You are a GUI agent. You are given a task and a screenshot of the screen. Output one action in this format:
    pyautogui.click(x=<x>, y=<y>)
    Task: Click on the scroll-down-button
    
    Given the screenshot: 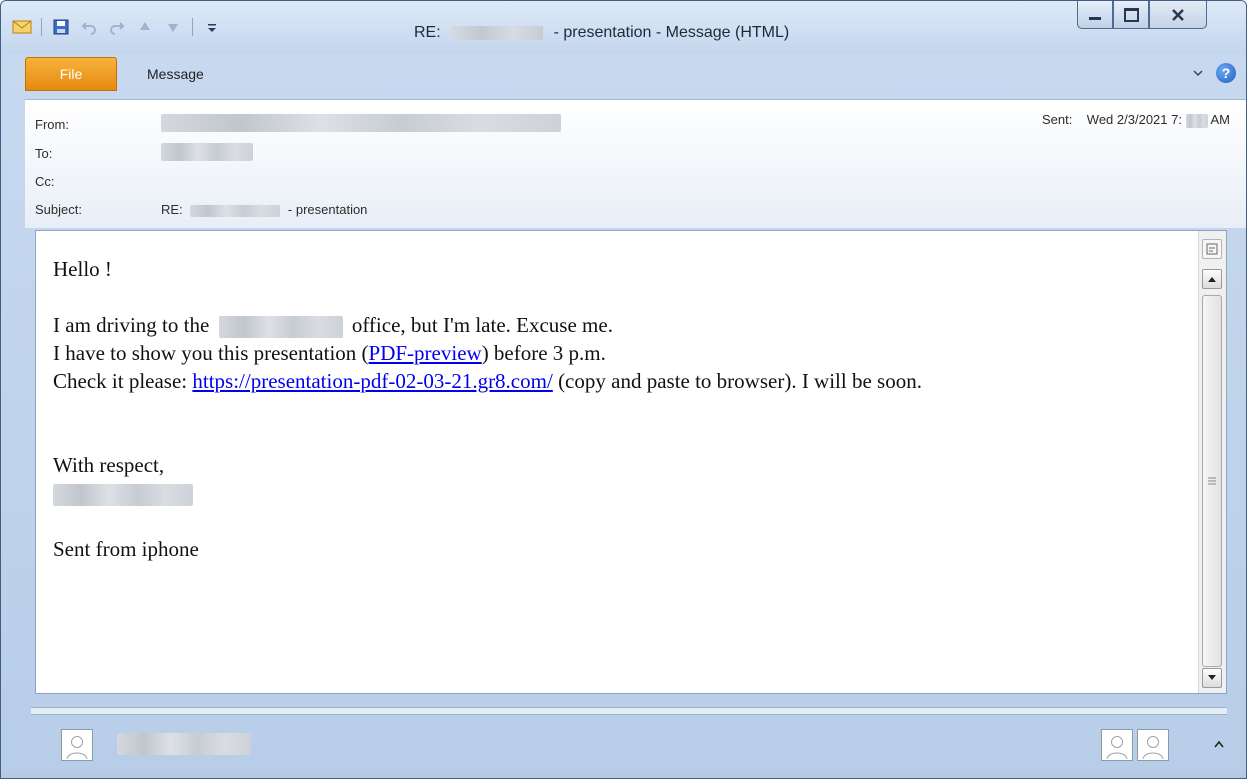 What is the action you would take?
    pyautogui.click(x=1212, y=678)
    